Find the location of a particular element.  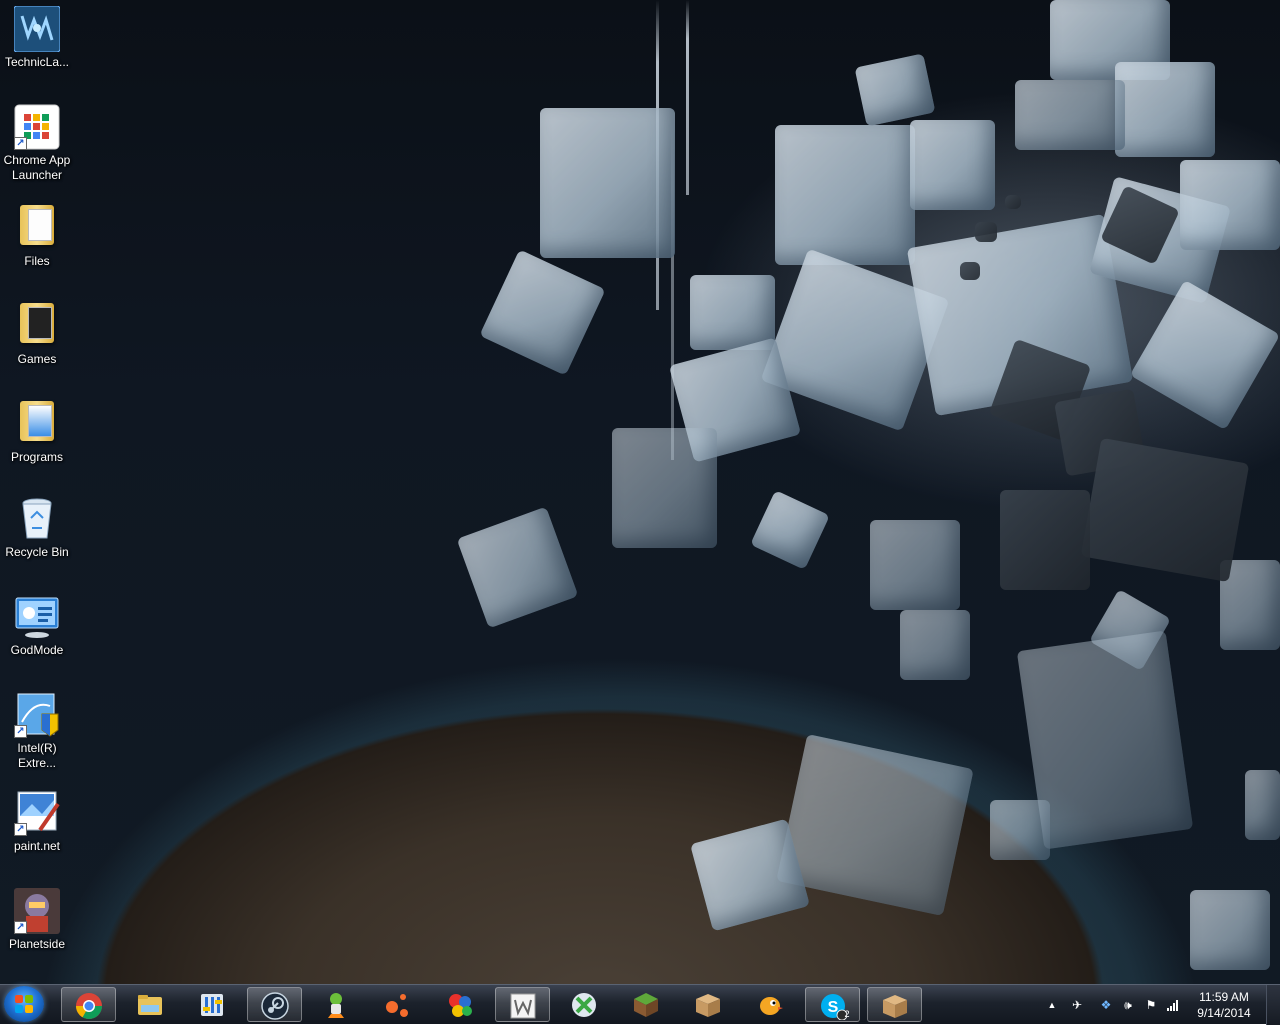

system-tray: ▲ ✈ ❖ 🕪 ⚑ 11:59 AM 9/14/2014 is located at coordinates (1160, 1005).